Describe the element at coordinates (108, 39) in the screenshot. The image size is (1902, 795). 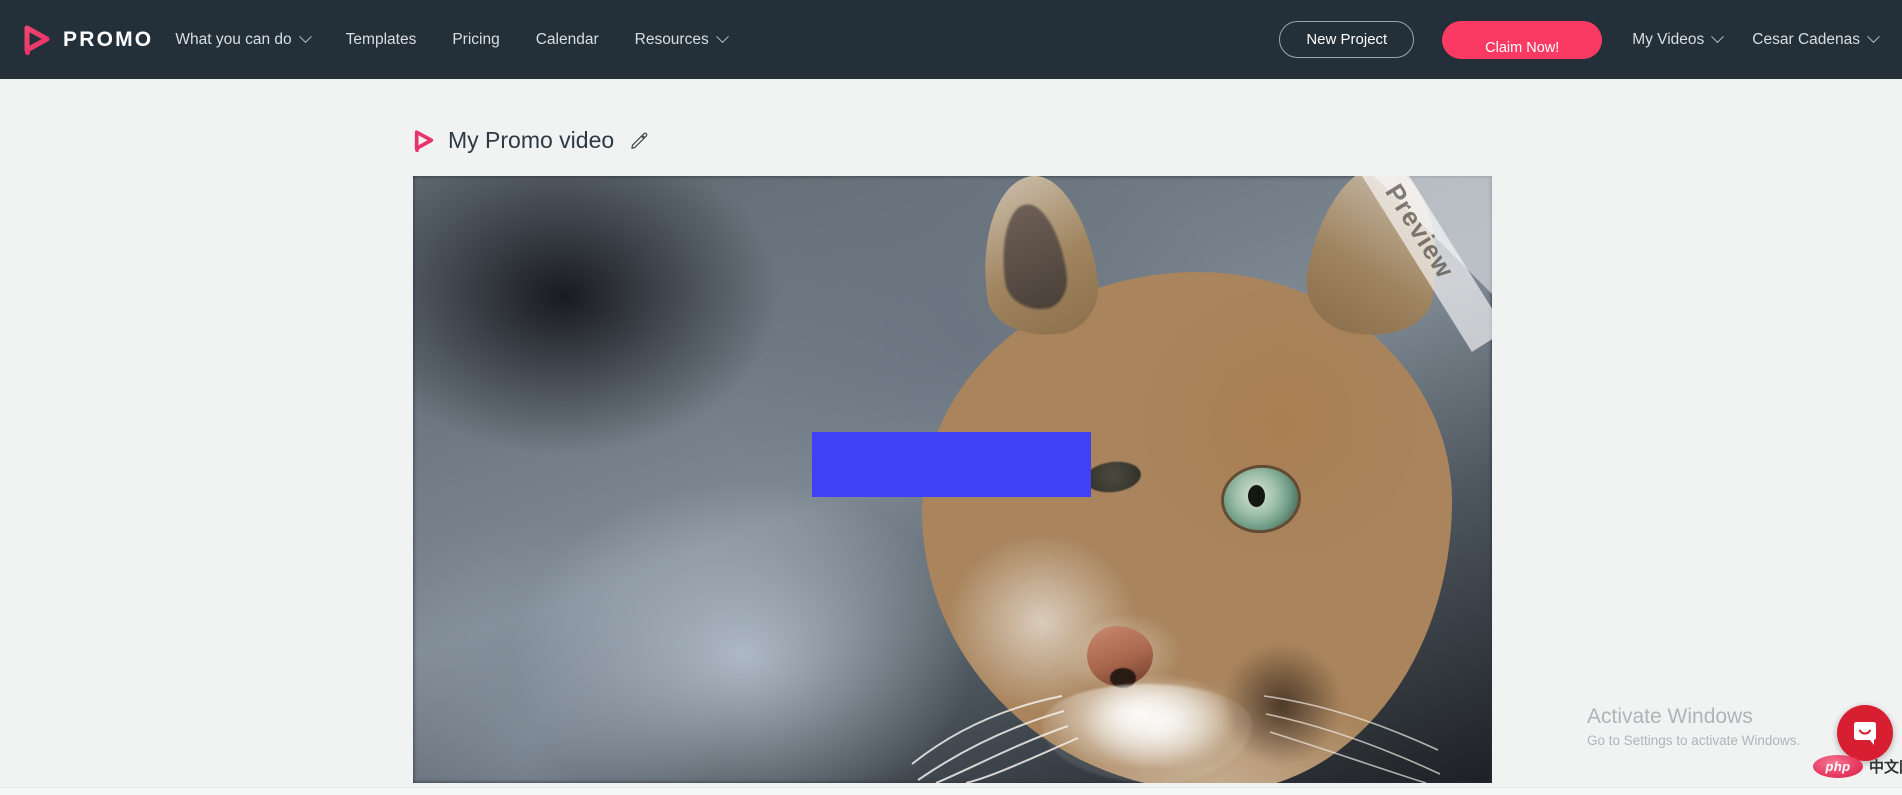
I see `brand-name: PROMO` at that location.